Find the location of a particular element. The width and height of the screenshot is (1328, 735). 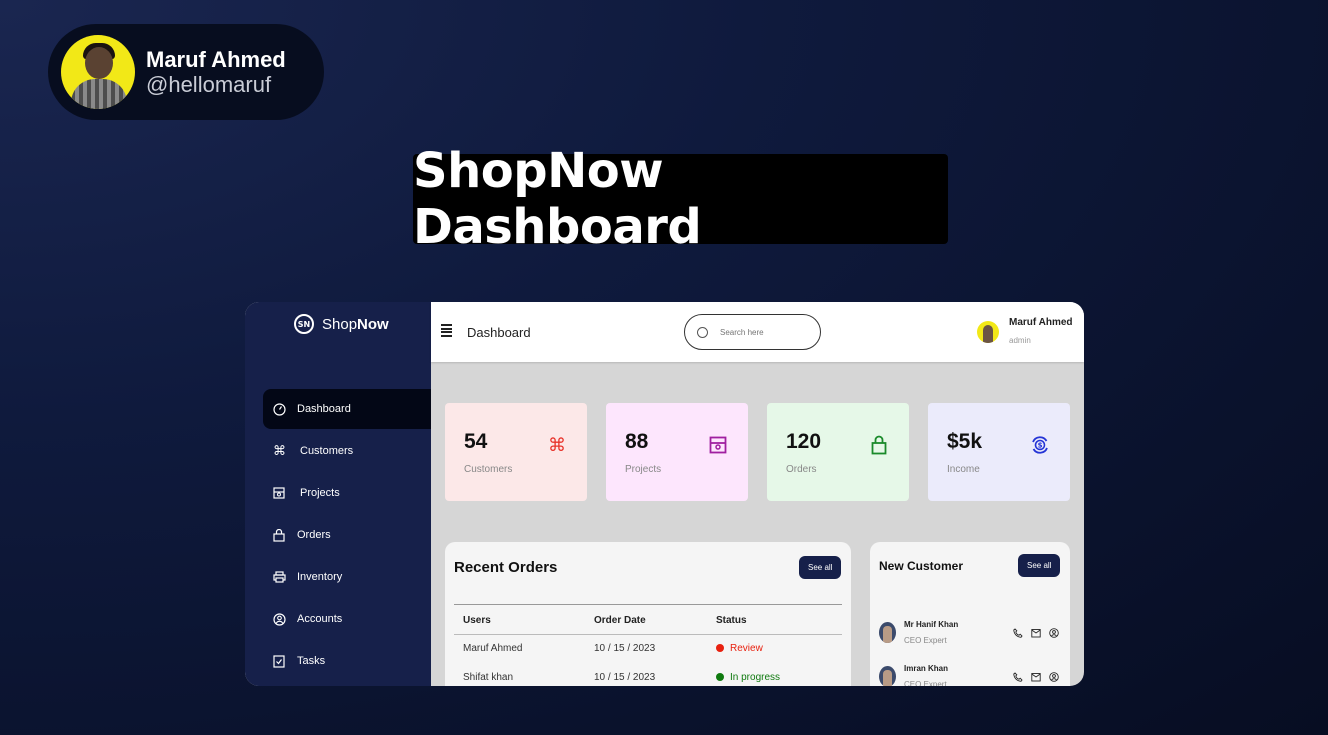

stat-value: 88 is located at coordinates (637, 441).